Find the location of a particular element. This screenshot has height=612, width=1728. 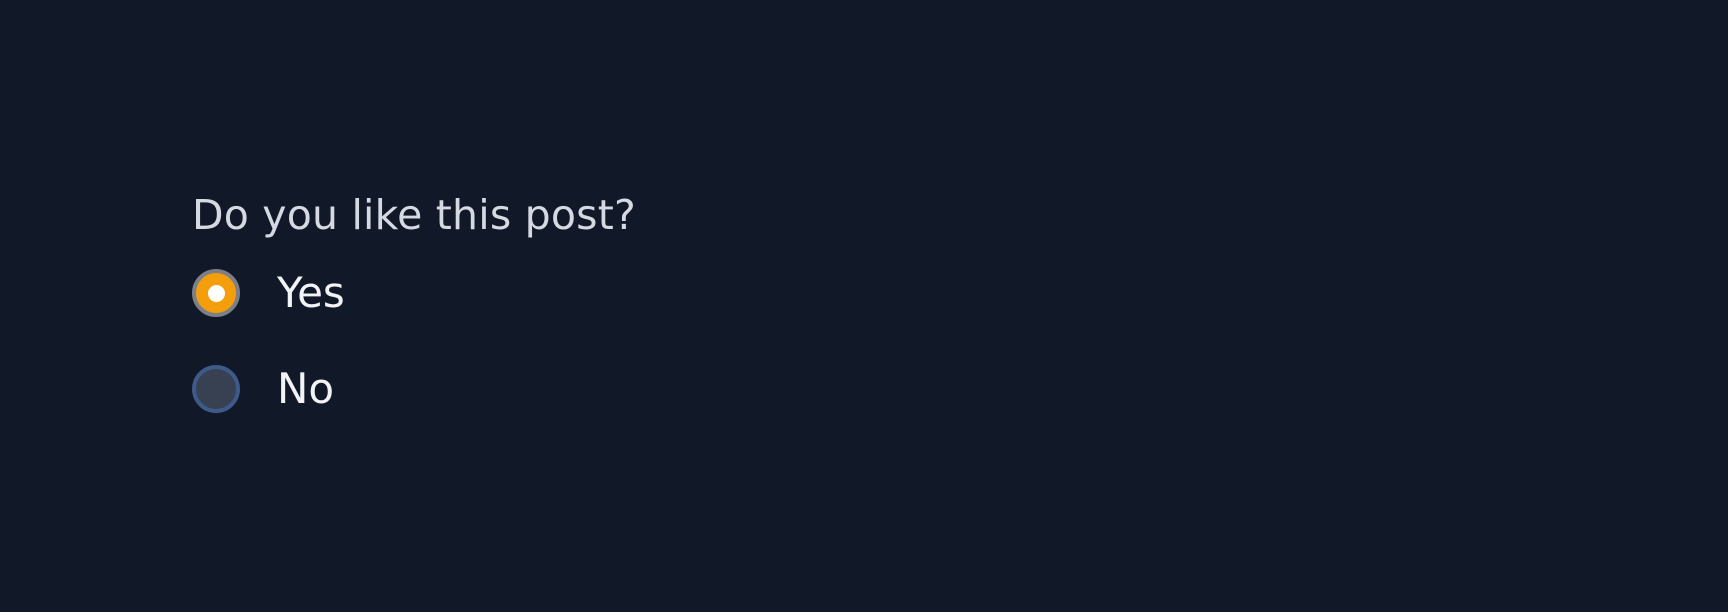

no-option-label: No is located at coordinates (305, 389).